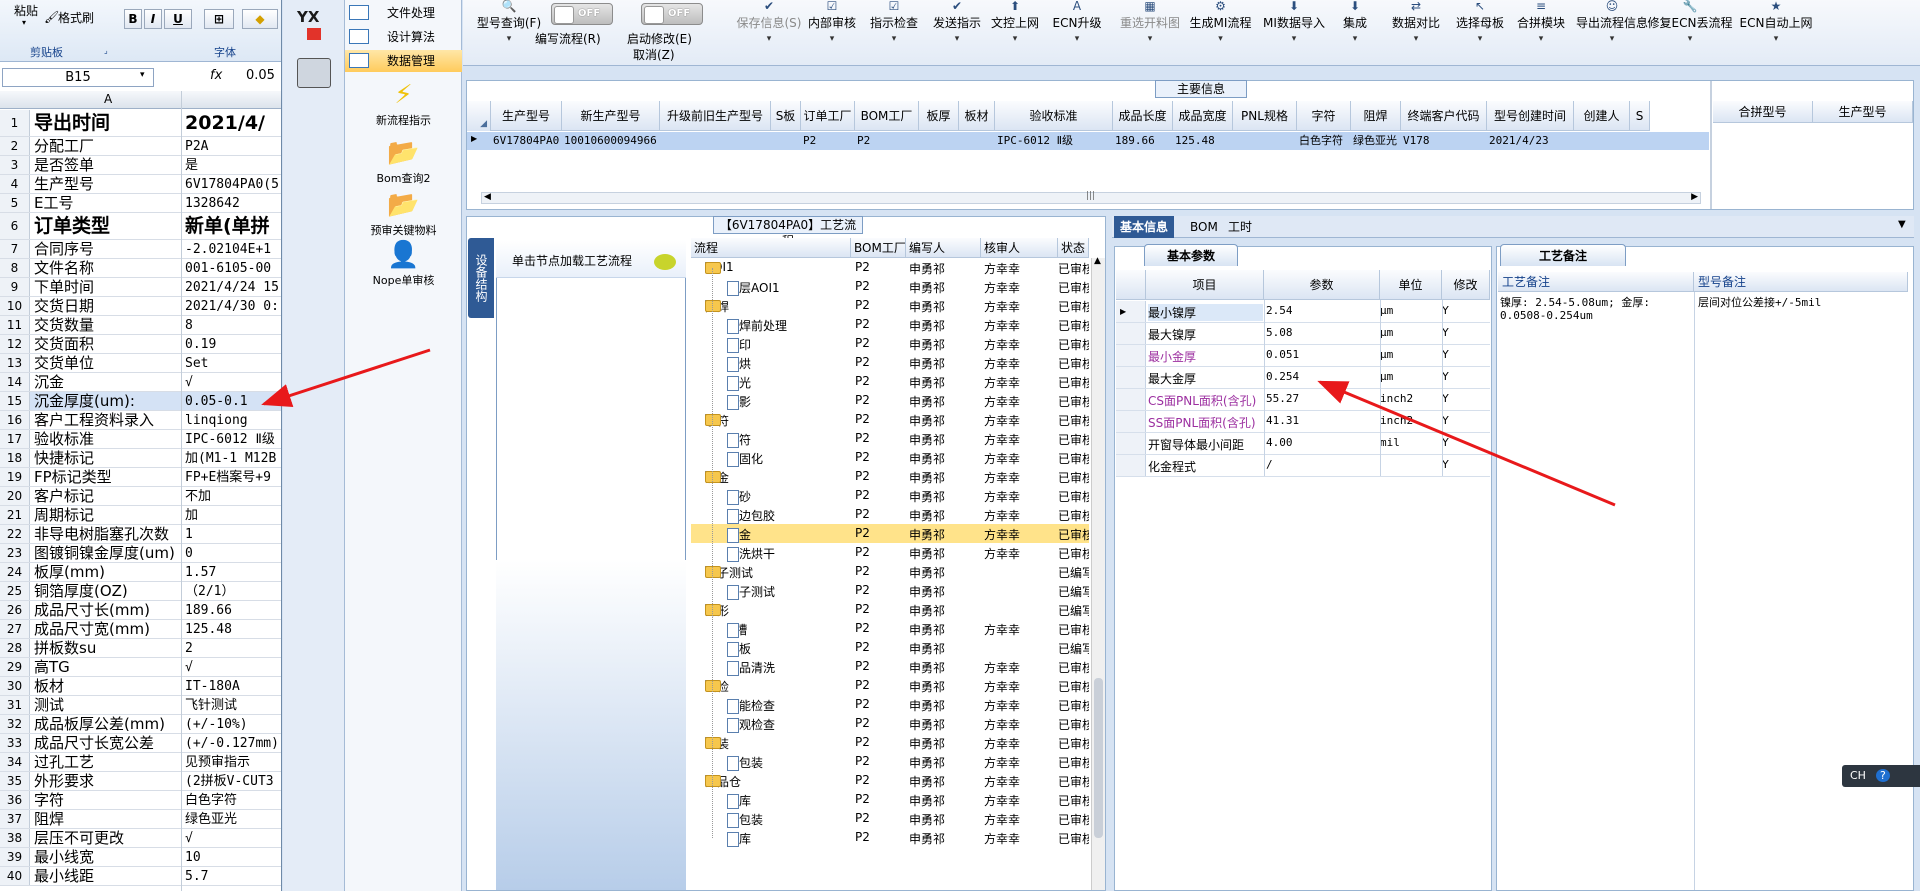 Image resolution: width=1920 pixels, height=891 pixels. Describe the element at coordinates (346, 378) in the screenshot. I see `arrow-to-gold-thickness-cell` at that location.